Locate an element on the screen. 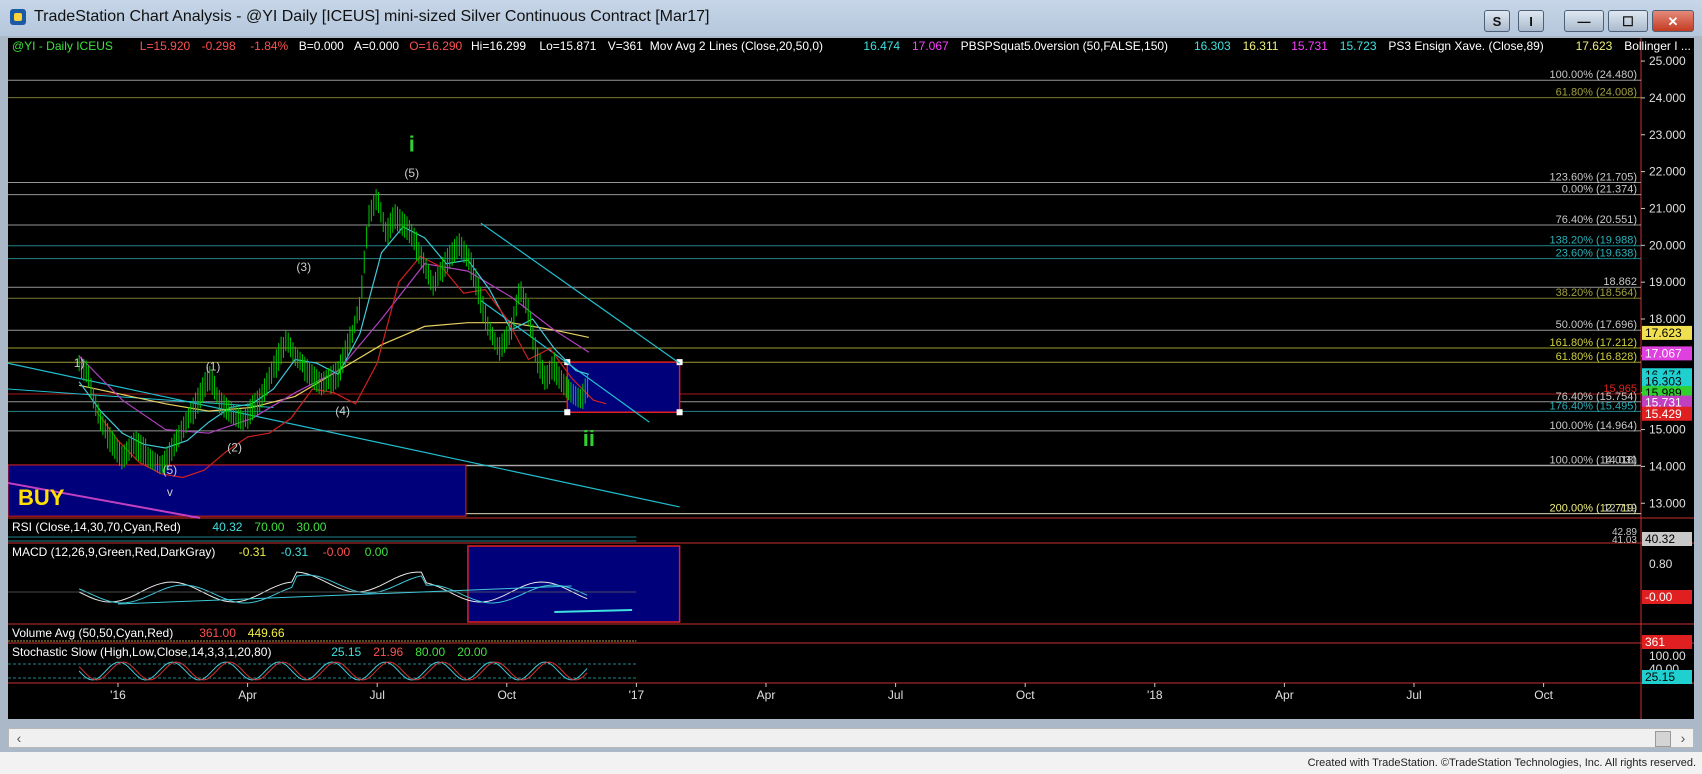 Image resolution: width=1702 pixels, height=774 pixels. y-tick-label: 14.000 is located at coordinates (1667, 466).